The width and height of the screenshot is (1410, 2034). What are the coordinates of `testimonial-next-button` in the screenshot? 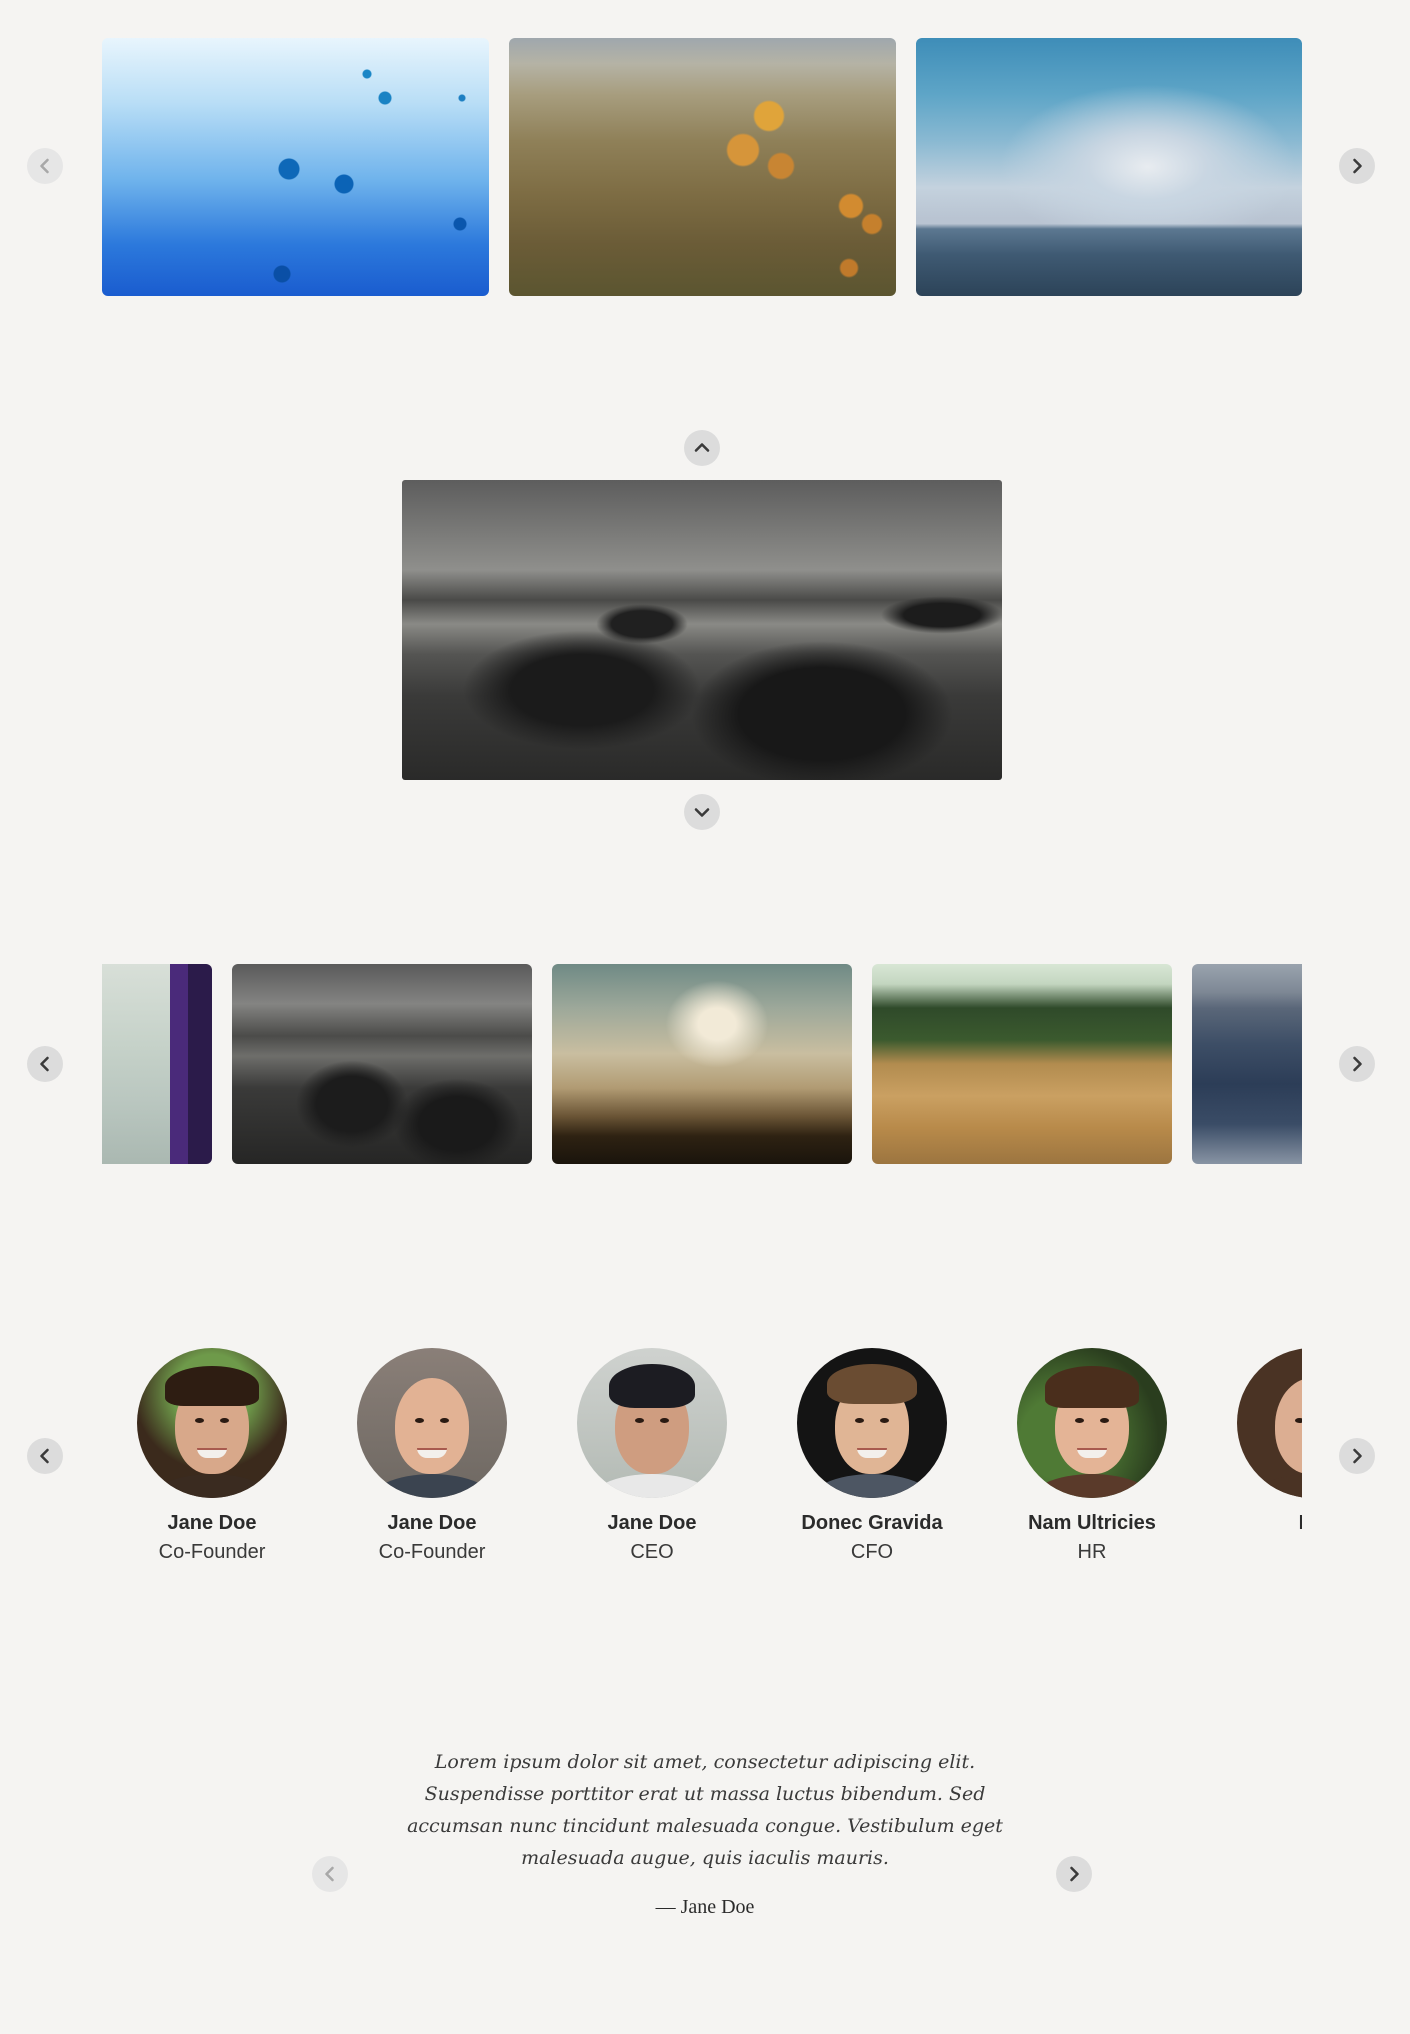 It's located at (1074, 1874).